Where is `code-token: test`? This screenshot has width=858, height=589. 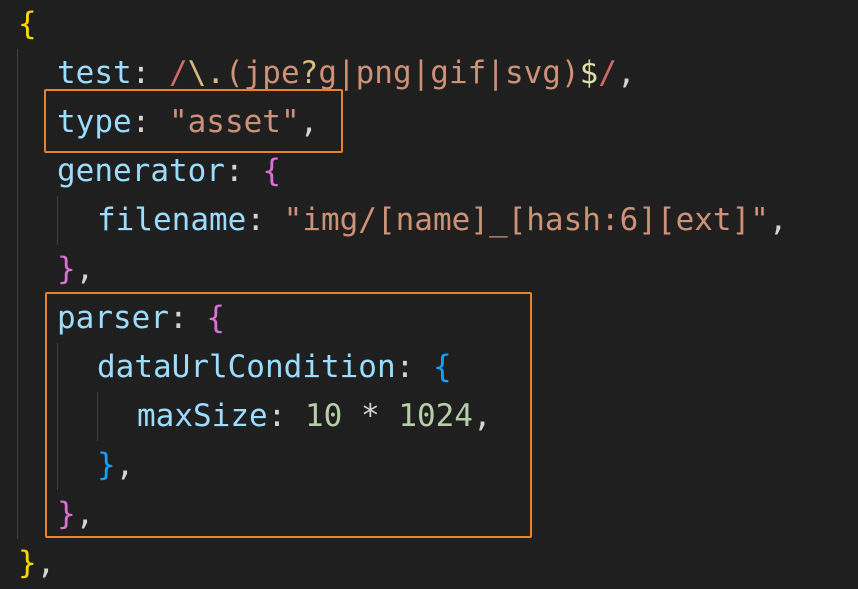 code-token: test is located at coordinates (94, 73).